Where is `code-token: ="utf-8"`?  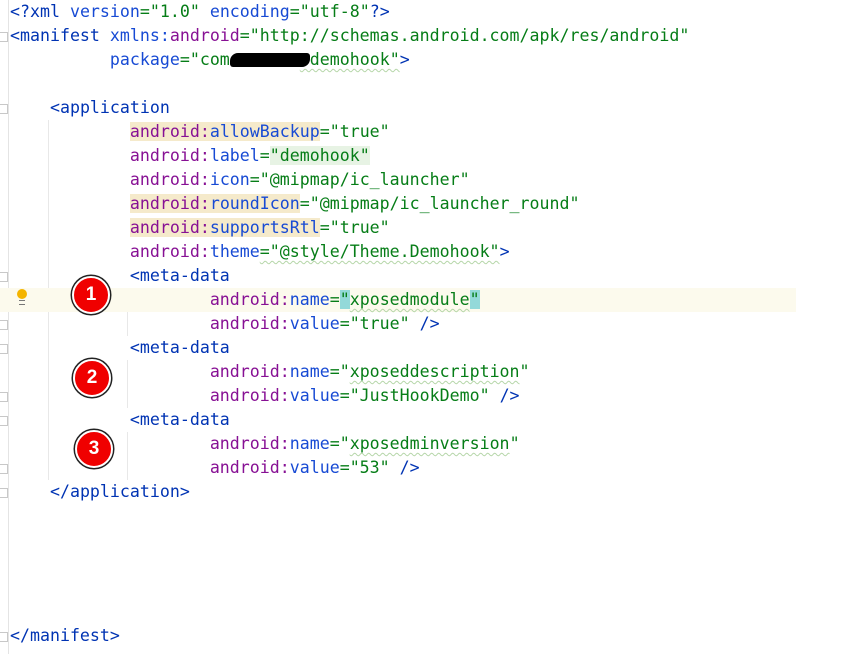
code-token: ="utf-8" is located at coordinates (329, 11).